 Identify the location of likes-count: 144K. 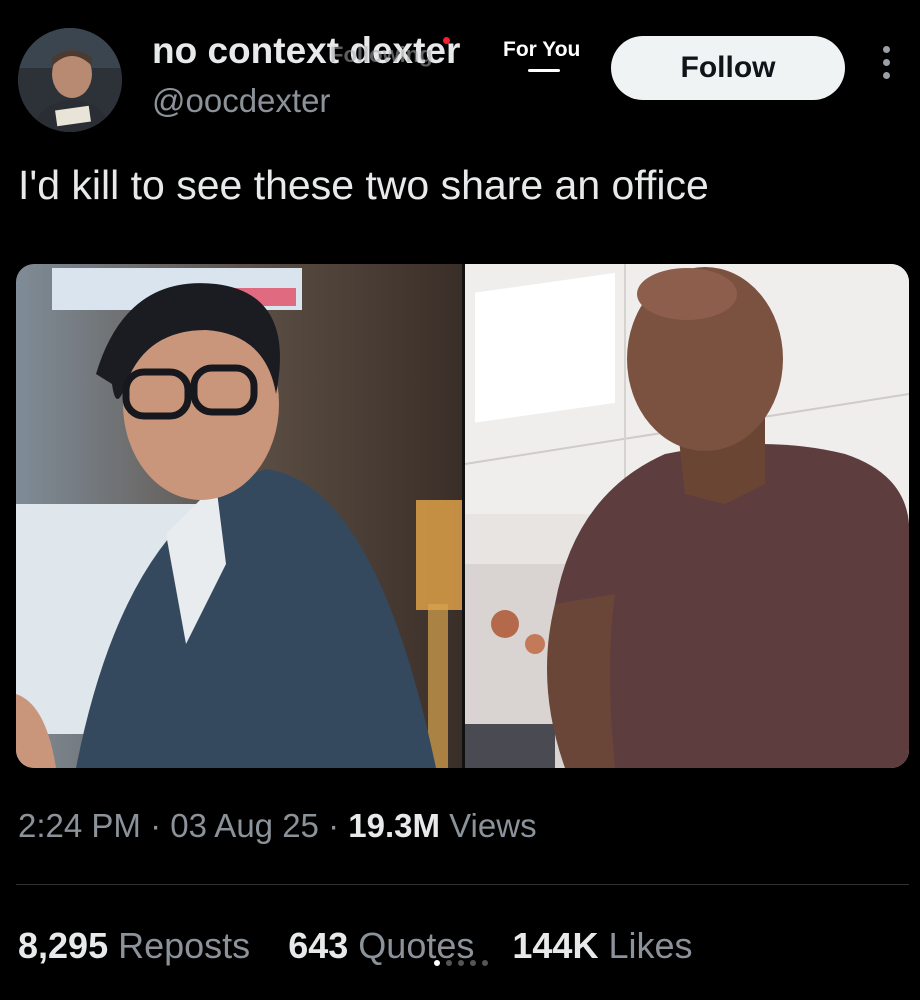
(555, 945).